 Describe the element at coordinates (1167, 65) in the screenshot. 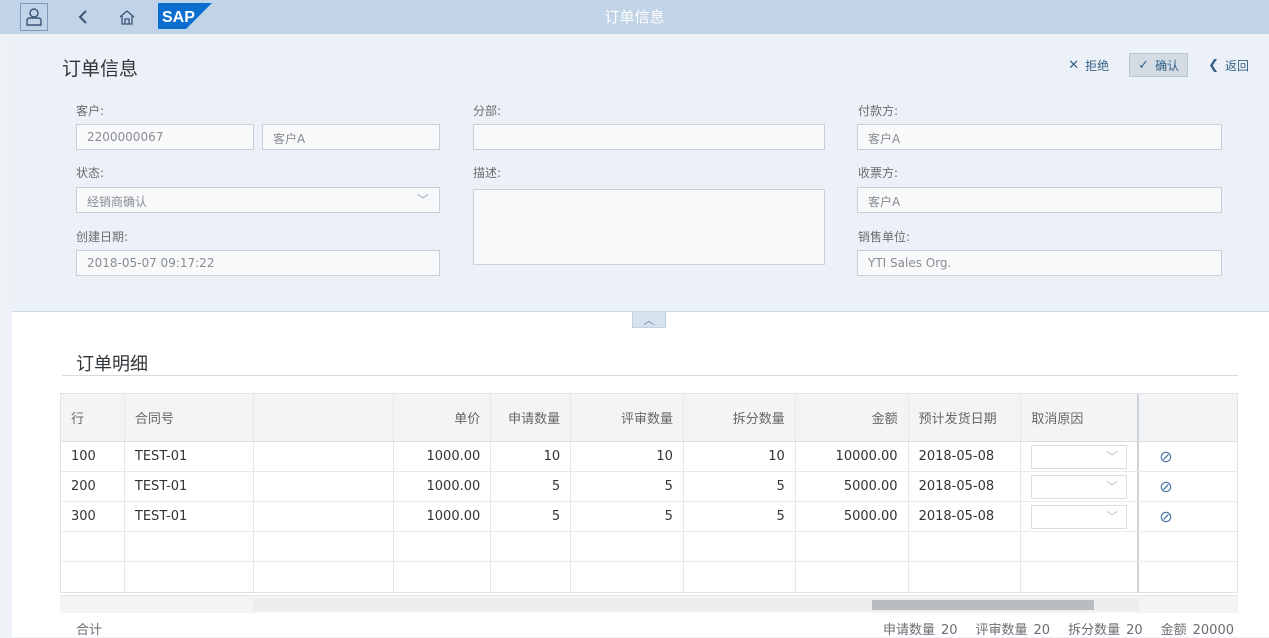

I see `confirm-label: 确认` at that location.